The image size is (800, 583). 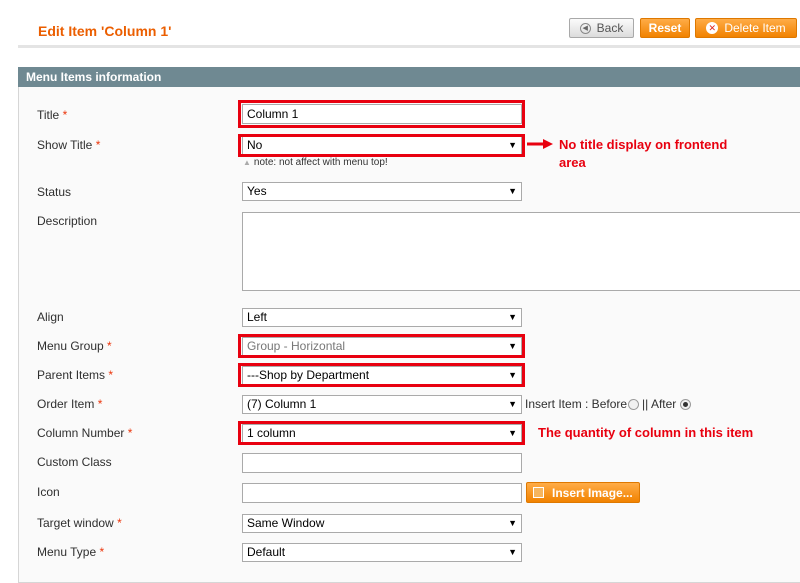 What do you see at coordinates (540, 144) in the screenshot?
I see `red-arrow-icon` at bounding box center [540, 144].